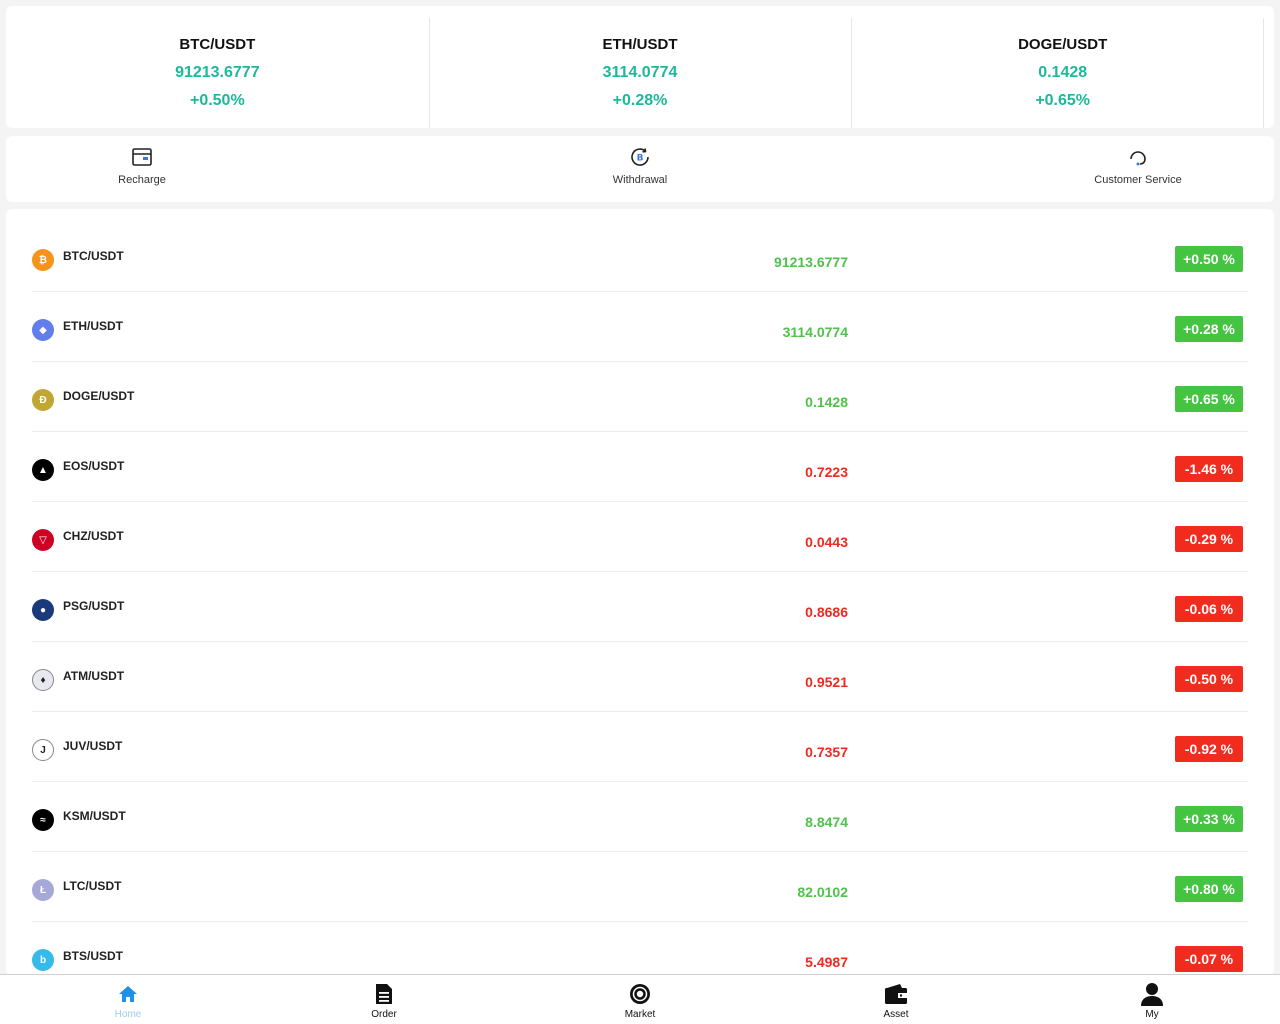 This screenshot has width=1280, height=1024. What do you see at coordinates (640, 887) in the screenshot?
I see `market-row: Ł LTC/USDT 82.0102 +0.80 %` at bounding box center [640, 887].